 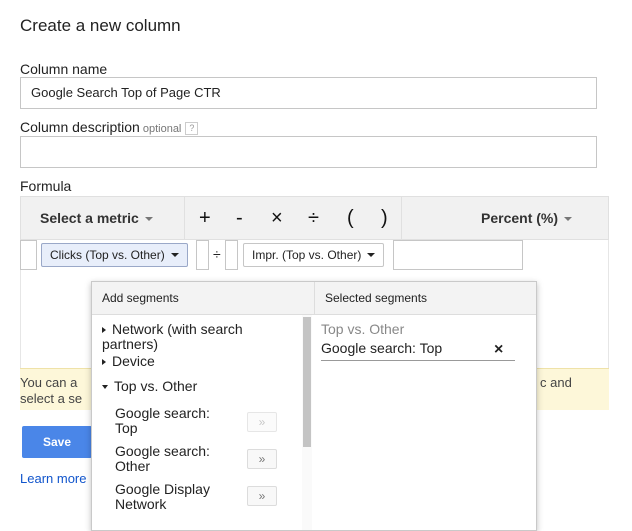 What do you see at coordinates (46, 186) in the screenshot?
I see `formula-label: Formula` at bounding box center [46, 186].